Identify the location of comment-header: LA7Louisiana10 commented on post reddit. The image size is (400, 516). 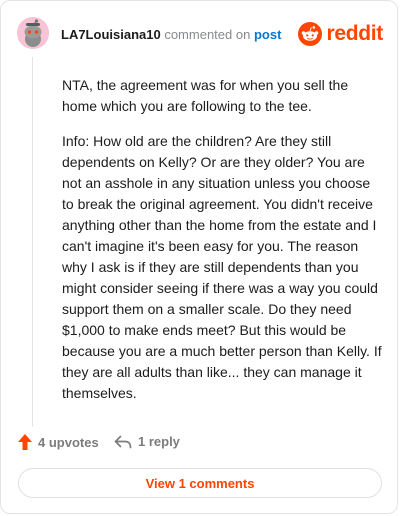
(200, 35).